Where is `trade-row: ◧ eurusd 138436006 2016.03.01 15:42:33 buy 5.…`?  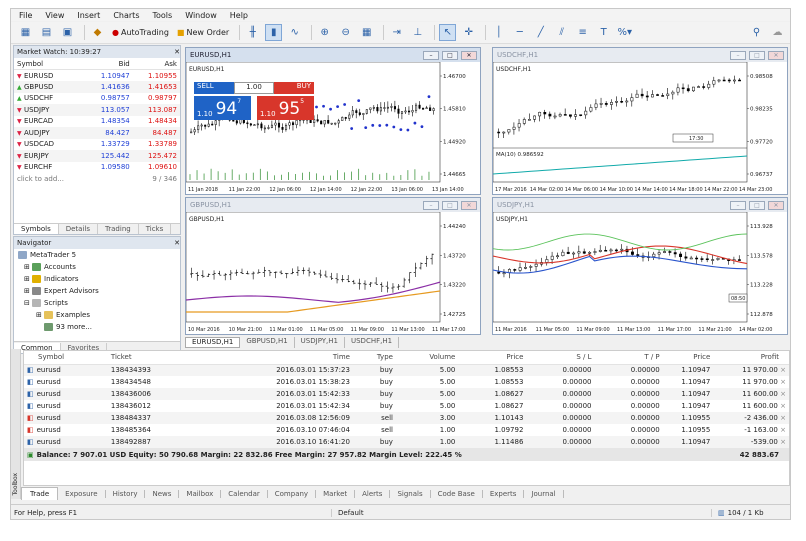 trade-row: ◧ eurusd 138436006 2016.03.01 15:42:33 buy 5.… is located at coordinates (406, 394).